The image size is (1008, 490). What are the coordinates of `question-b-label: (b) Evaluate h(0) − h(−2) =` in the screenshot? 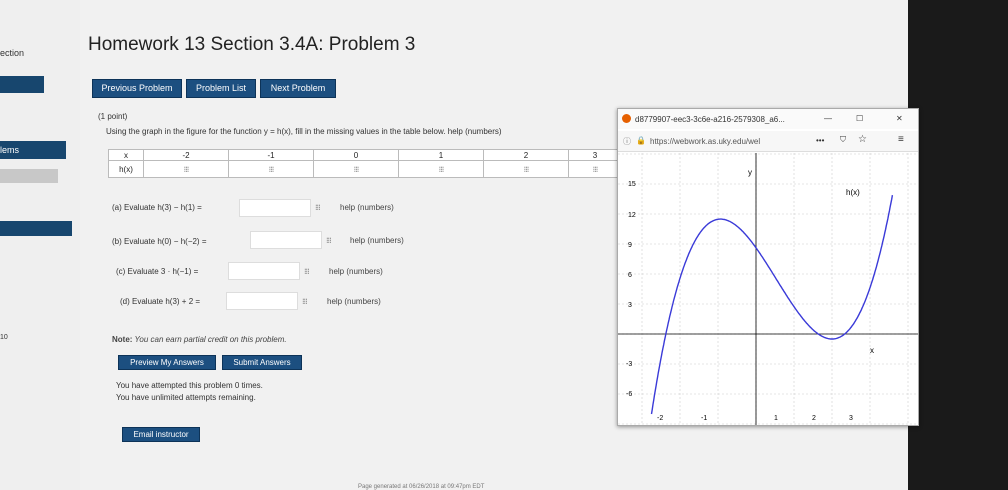 It's located at (159, 241).